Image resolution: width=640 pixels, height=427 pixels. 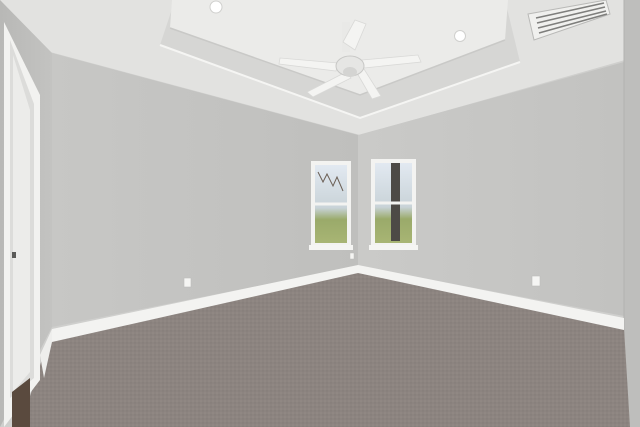 What do you see at coordinates (14, 255) in the screenshot?
I see `door-hinge` at bounding box center [14, 255].